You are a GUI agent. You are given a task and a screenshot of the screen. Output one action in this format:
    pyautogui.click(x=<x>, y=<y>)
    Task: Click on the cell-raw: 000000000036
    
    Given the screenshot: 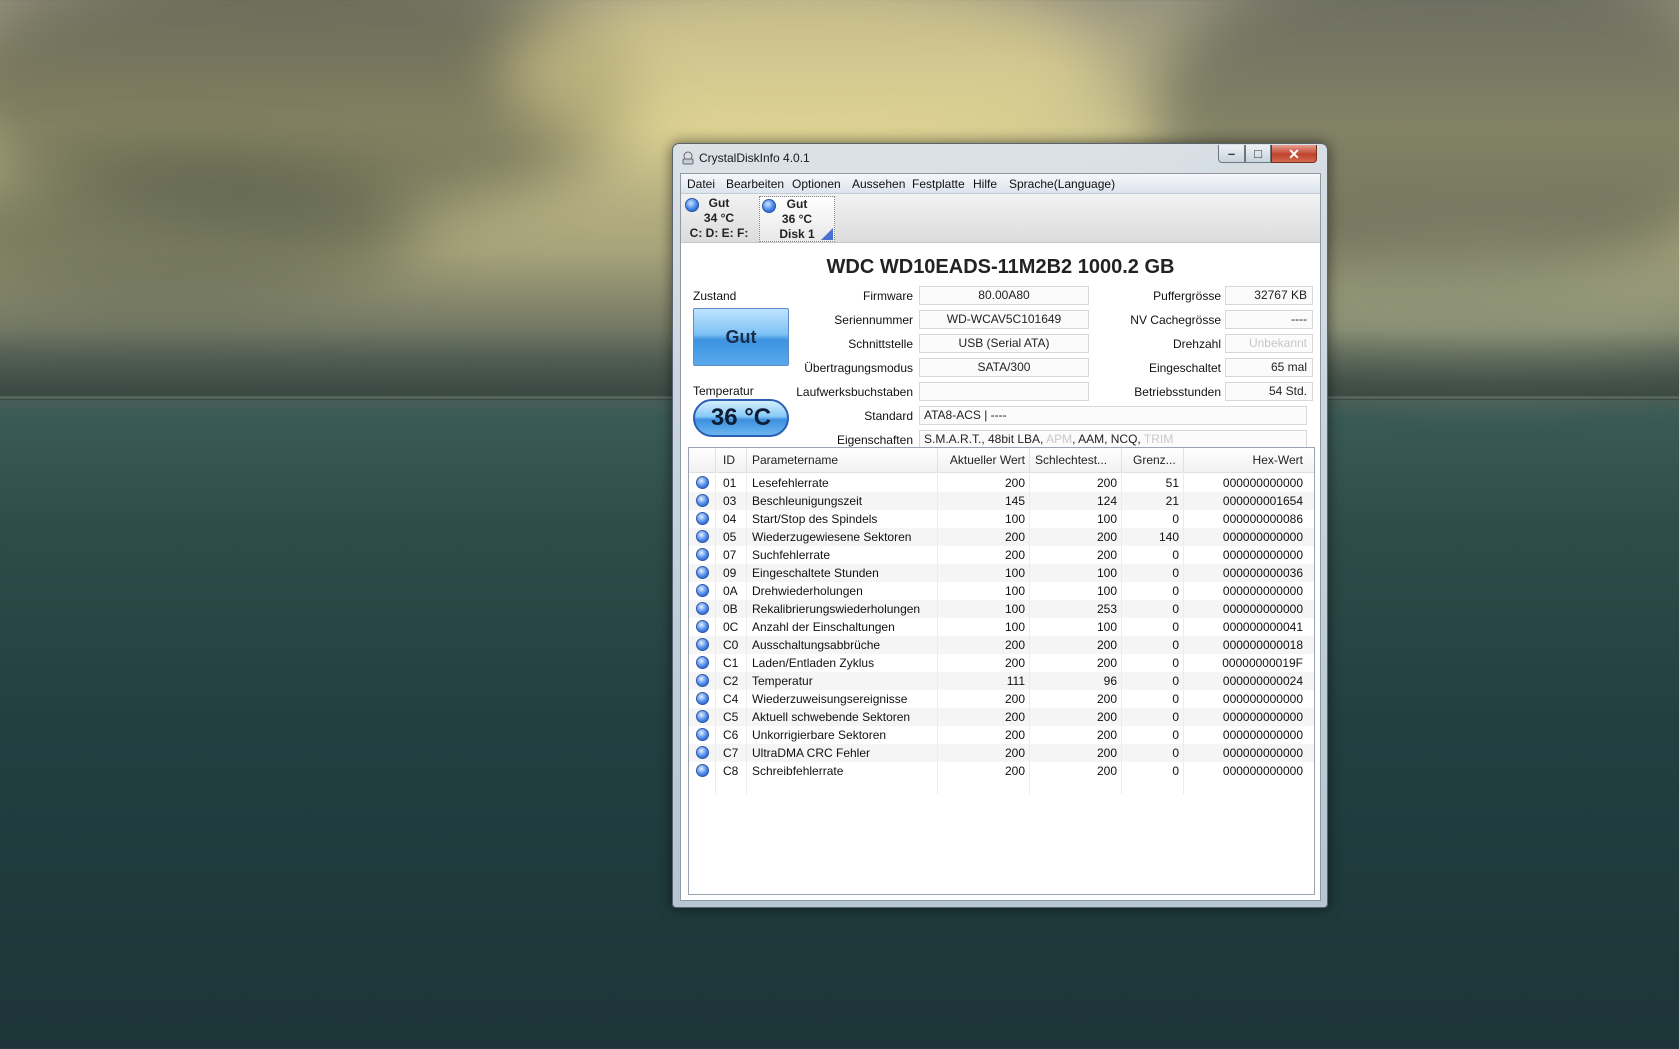 What is the action you would take?
    pyautogui.click(x=1262, y=573)
    